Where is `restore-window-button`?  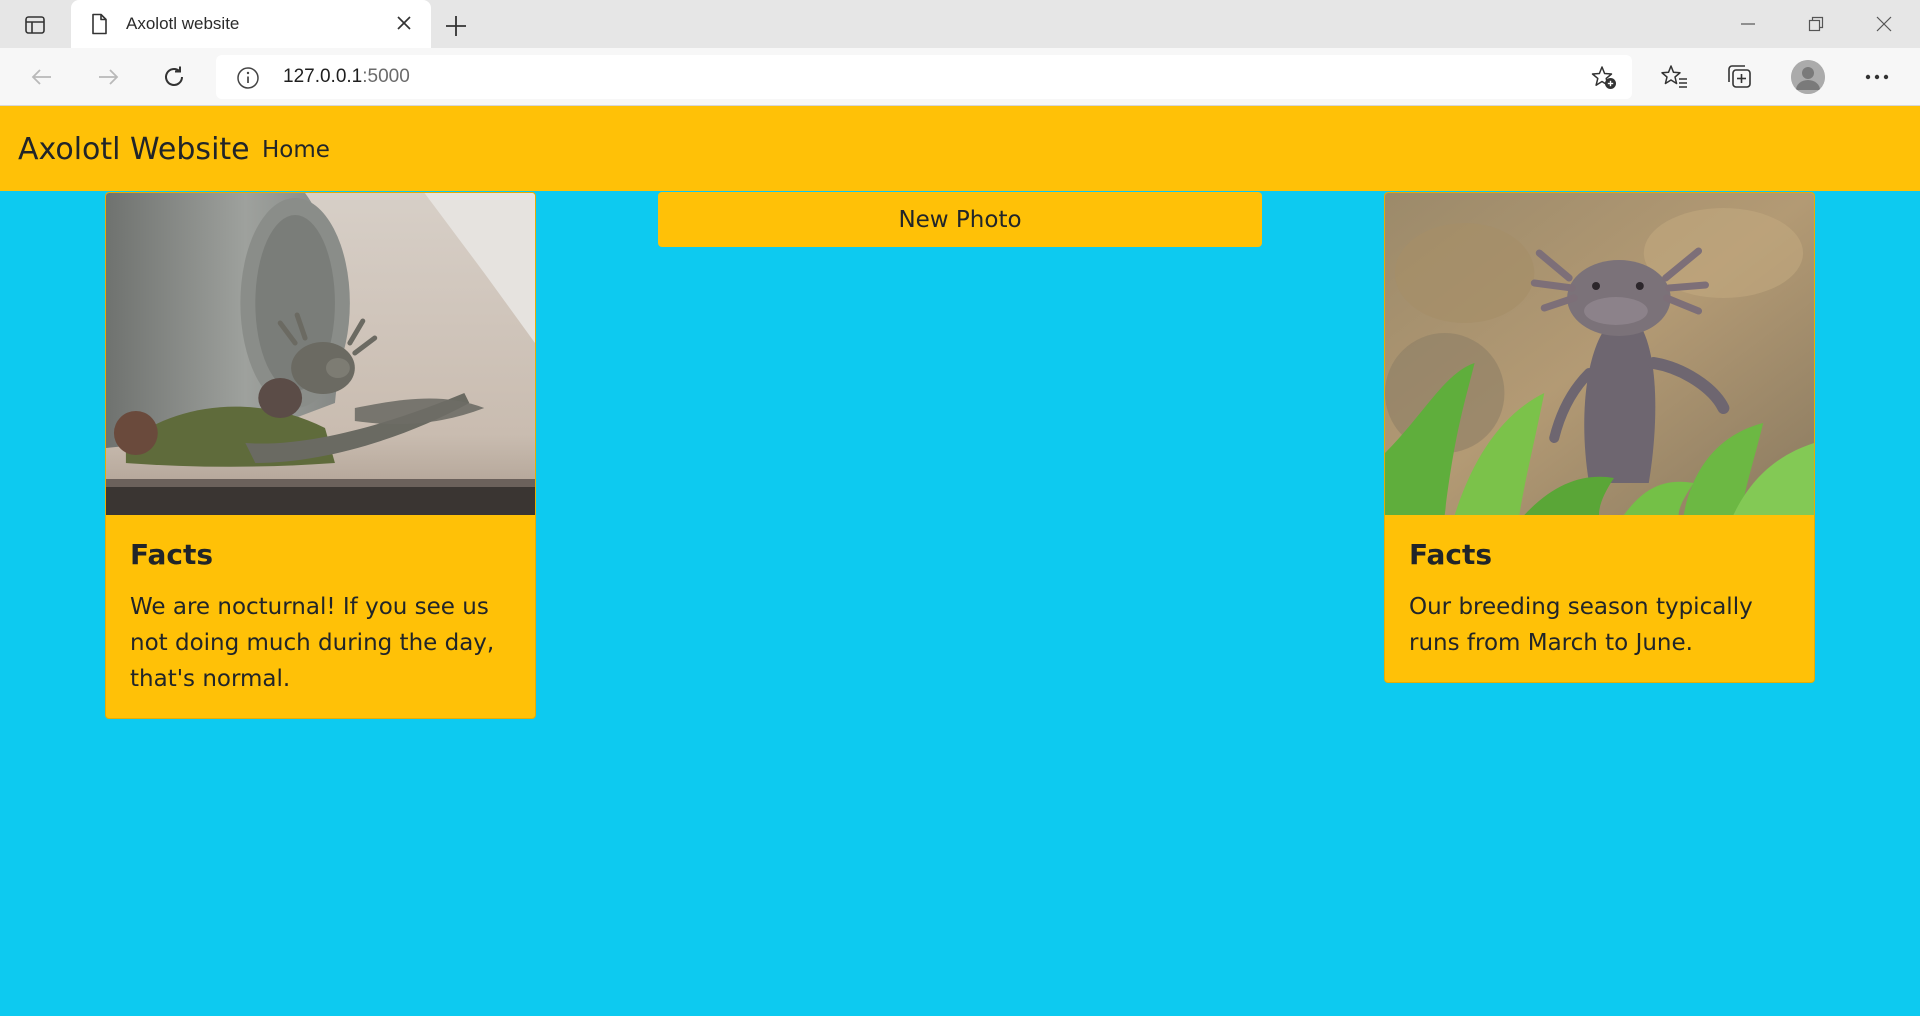 restore-window-button is located at coordinates (1816, 24).